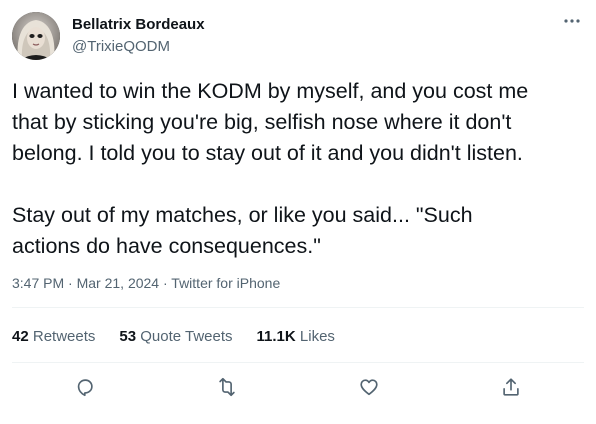 The width and height of the screenshot is (596, 424). I want to click on share-icon, so click(511, 387).